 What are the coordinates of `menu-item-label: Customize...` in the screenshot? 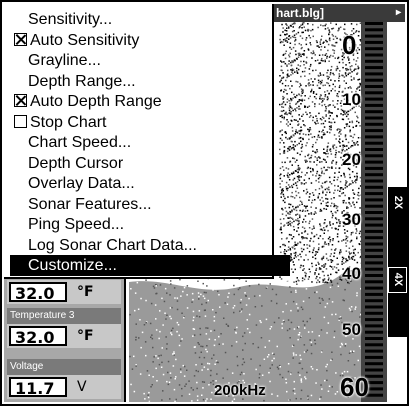 It's located at (72, 265).